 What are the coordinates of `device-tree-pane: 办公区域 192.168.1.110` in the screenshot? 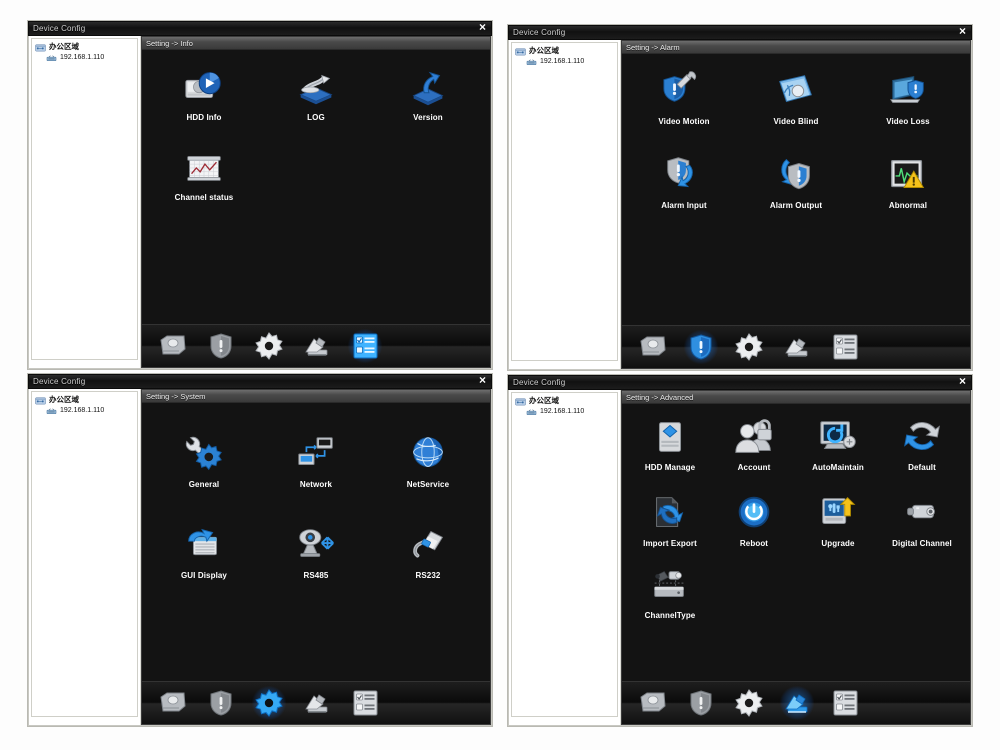 It's located at (565, 204).